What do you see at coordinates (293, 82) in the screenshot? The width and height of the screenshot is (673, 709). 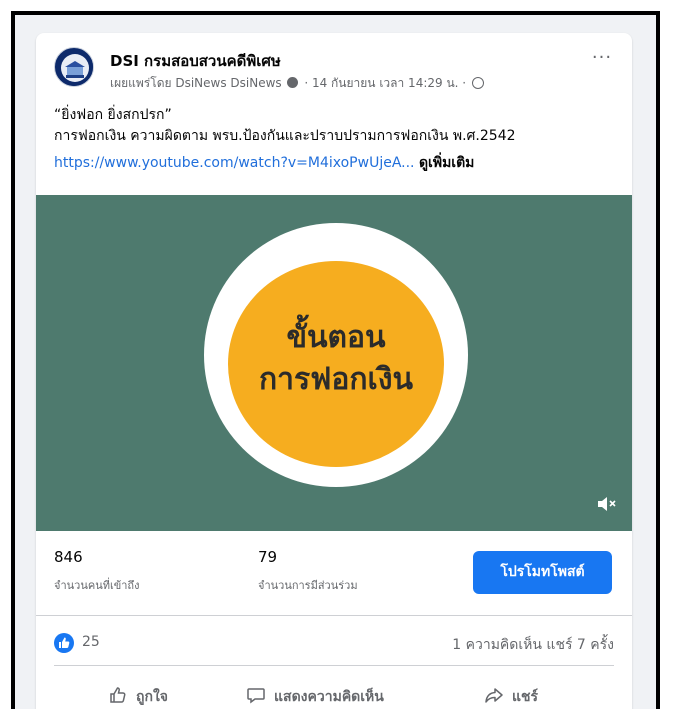 I see `info-icon` at bounding box center [293, 82].